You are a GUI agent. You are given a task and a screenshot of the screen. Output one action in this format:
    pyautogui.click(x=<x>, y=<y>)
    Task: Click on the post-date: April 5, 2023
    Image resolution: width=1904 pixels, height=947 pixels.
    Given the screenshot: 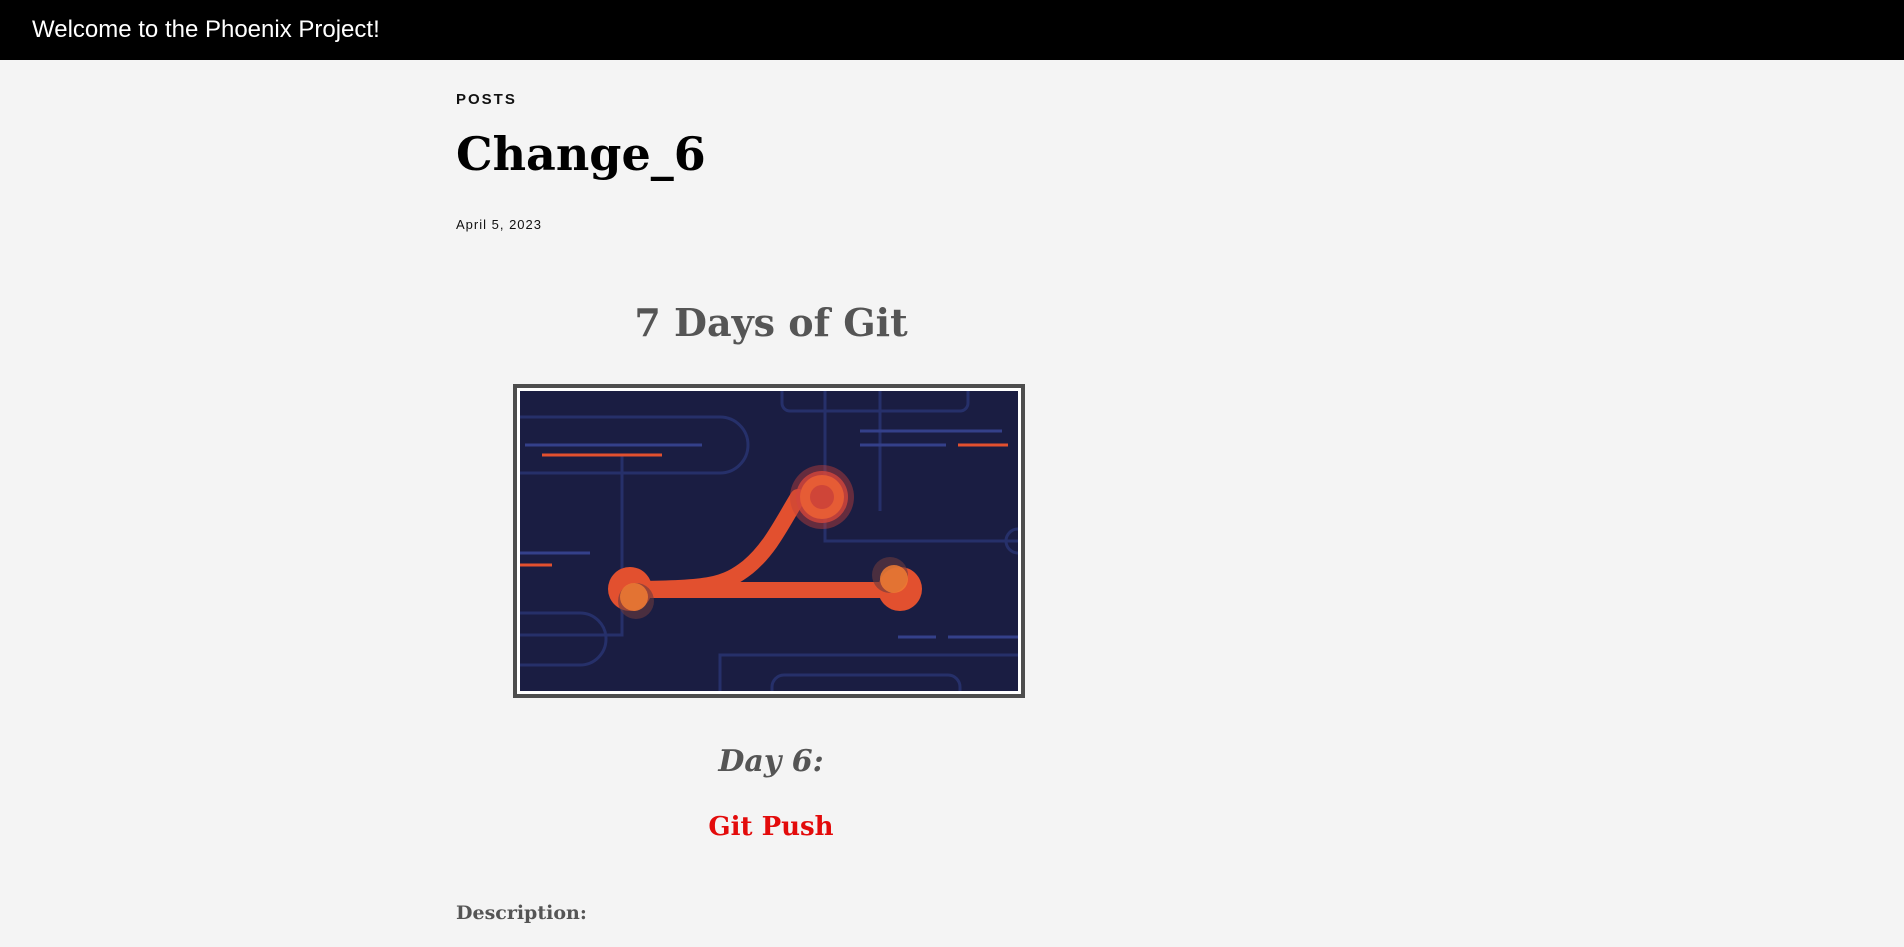 What is the action you would take?
    pyautogui.click(x=499, y=224)
    